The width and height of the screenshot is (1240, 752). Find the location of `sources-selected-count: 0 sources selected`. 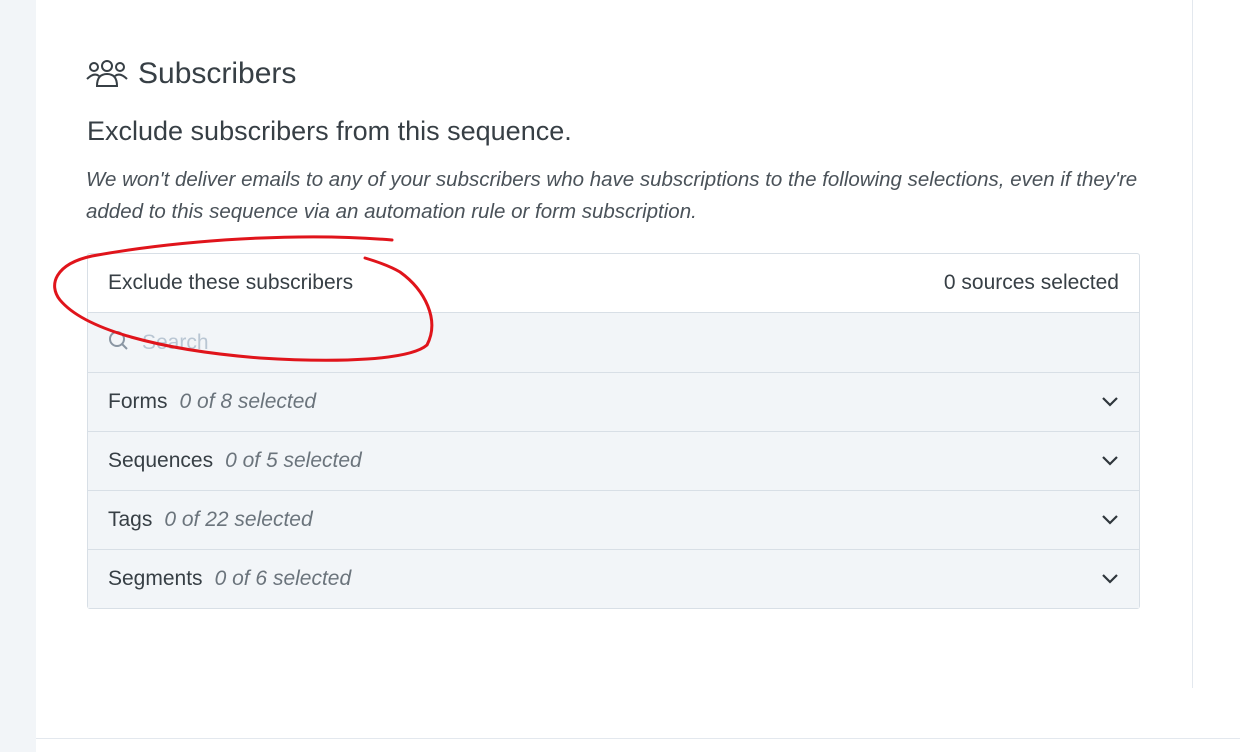

sources-selected-count: 0 sources selected is located at coordinates (1031, 282).